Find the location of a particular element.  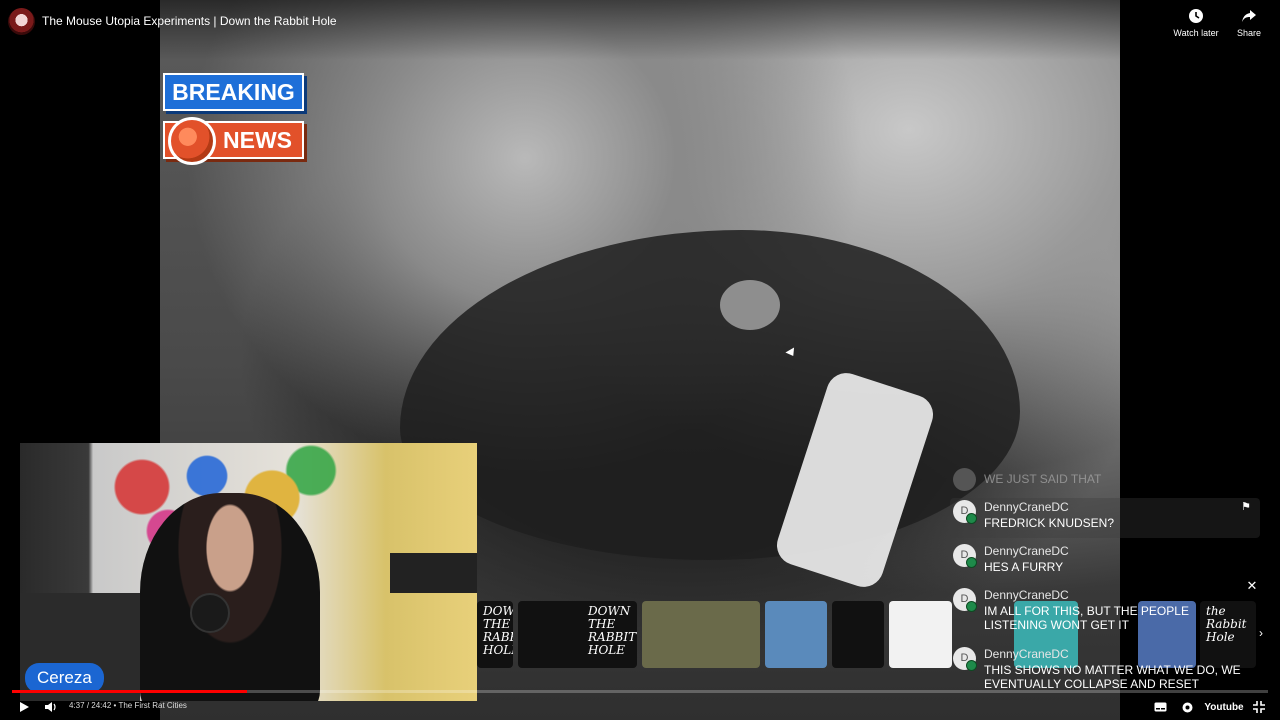

globe-icon is located at coordinates (192, 141).